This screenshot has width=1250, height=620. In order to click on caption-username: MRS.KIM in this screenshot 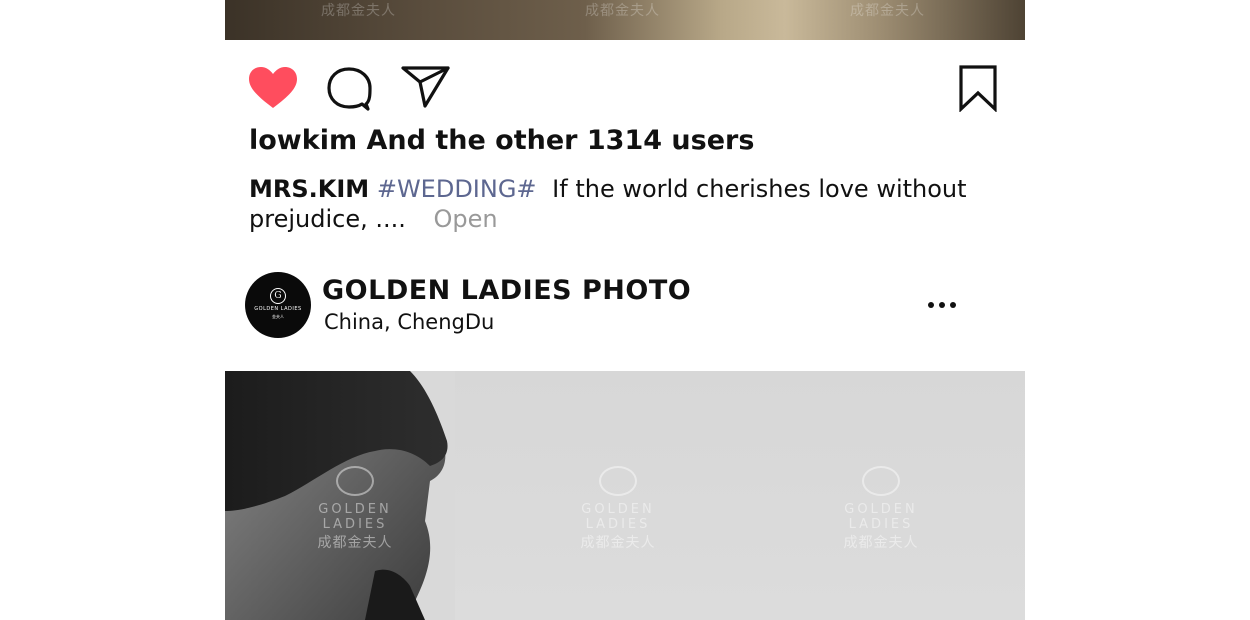, I will do `click(309, 189)`.